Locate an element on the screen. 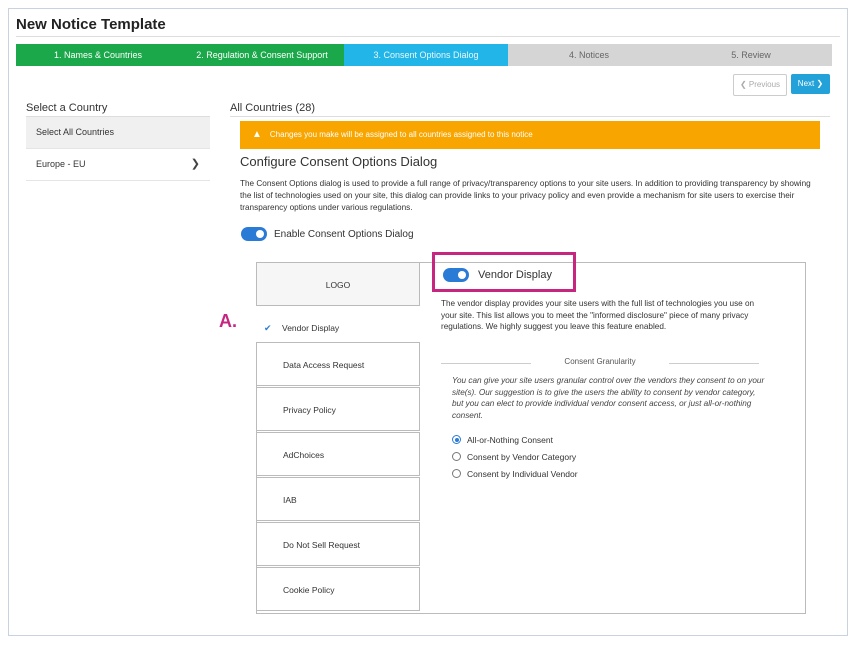 The width and height of the screenshot is (858, 648). warning-triangle-icon: ▲ is located at coordinates (257, 134).